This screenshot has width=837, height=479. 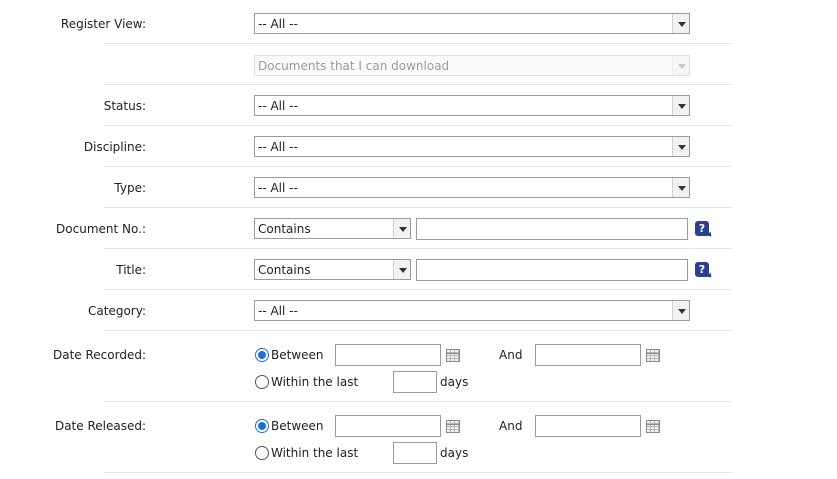 What do you see at coordinates (262, 426) in the screenshot?
I see `date-released-between-radio` at bounding box center [262, 426].